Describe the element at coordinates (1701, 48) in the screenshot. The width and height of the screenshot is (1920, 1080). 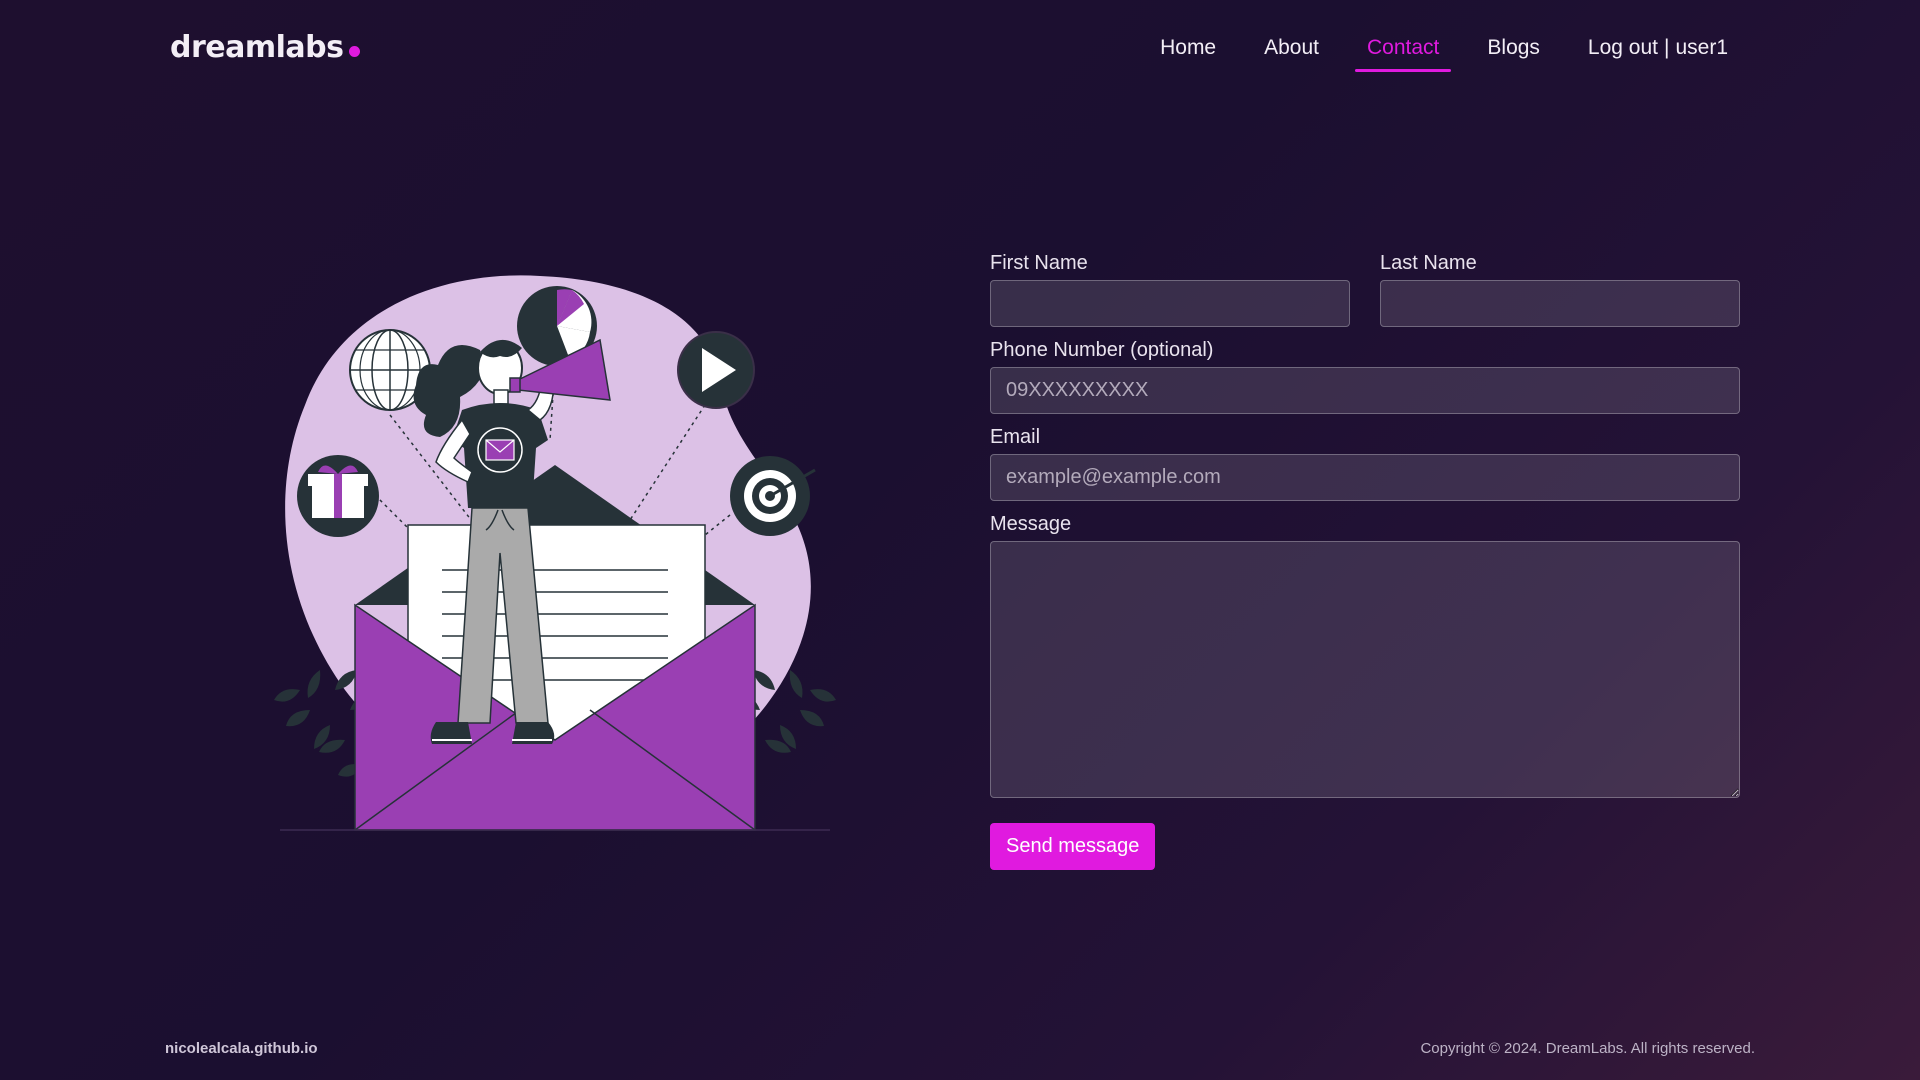
I see `username-link: user1` at that location.